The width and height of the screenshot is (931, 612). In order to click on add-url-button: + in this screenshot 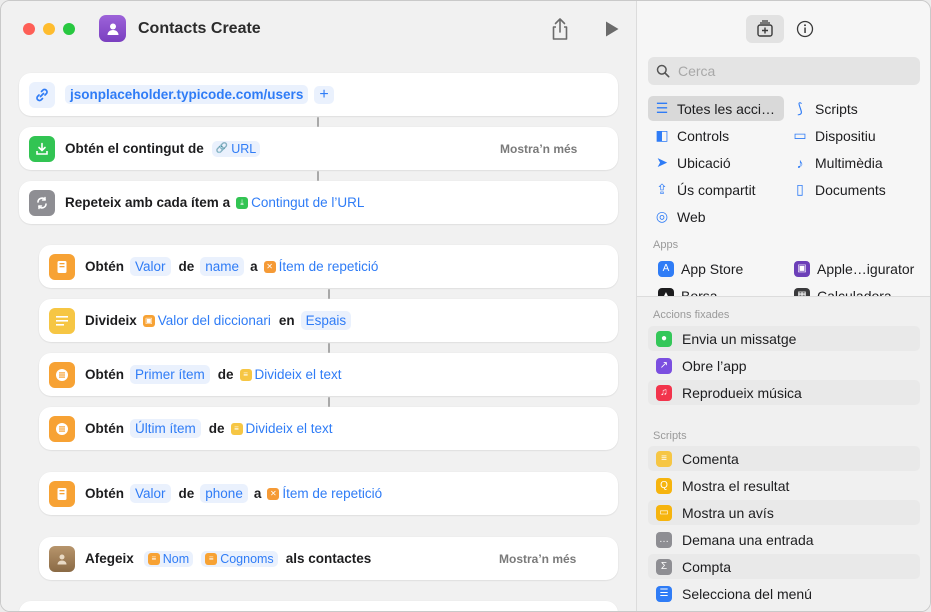, I will do `click(324, 94)`.